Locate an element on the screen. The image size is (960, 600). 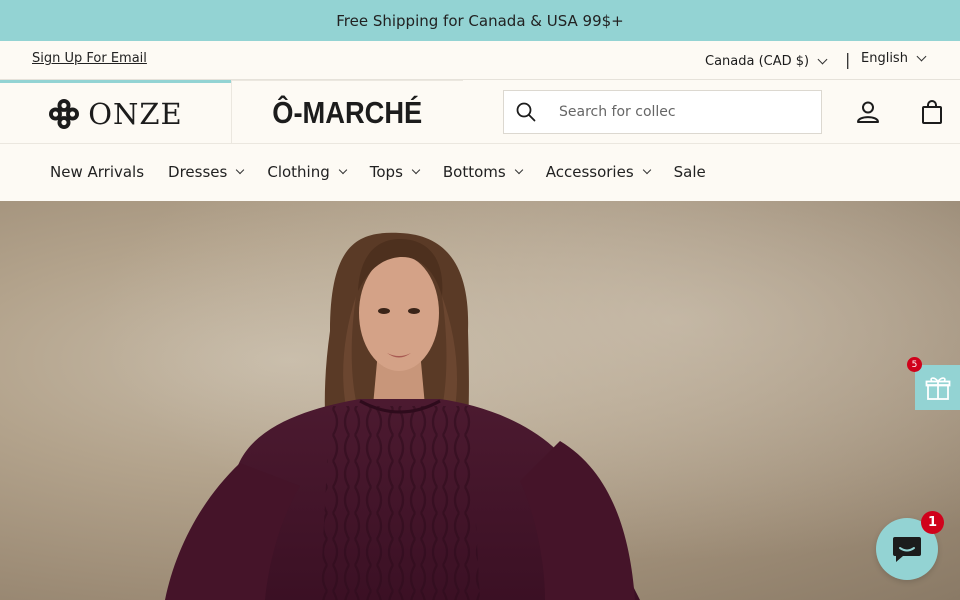
rewards-gift-button is located at coordinates (937, 387).